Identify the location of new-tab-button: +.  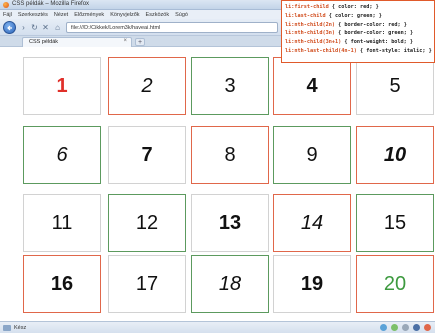
(140, 42).